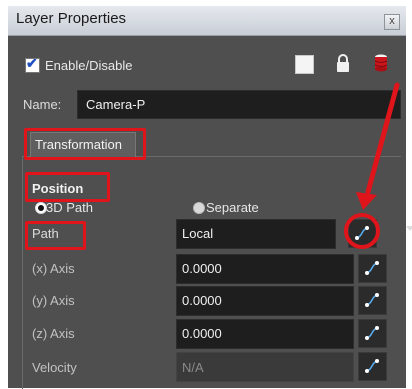  Describe the element at coordinates (362, 231) in the screenshot. I see `annotation-circle` at that location.